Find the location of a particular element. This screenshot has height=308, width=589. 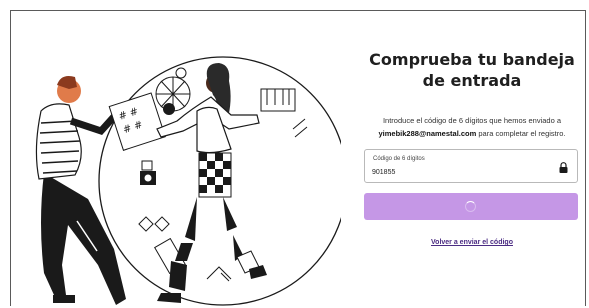

instructions-suffix: para completar el registro. is located at coordinates (522, 133).